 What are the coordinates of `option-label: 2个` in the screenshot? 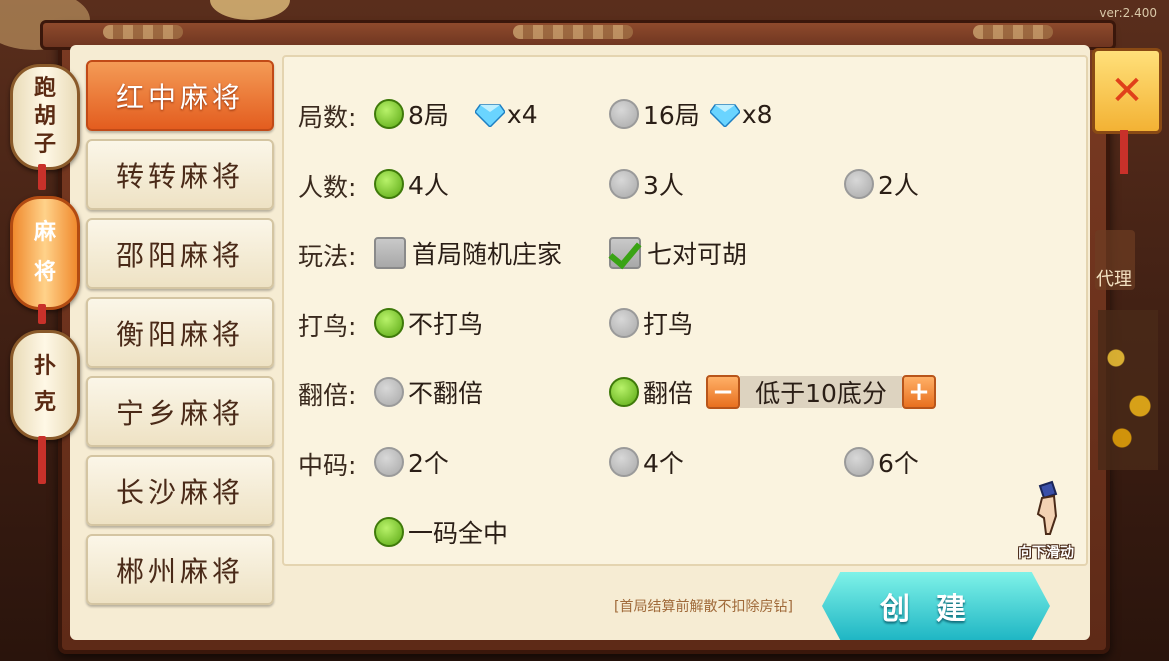 It's located at (428, 463).